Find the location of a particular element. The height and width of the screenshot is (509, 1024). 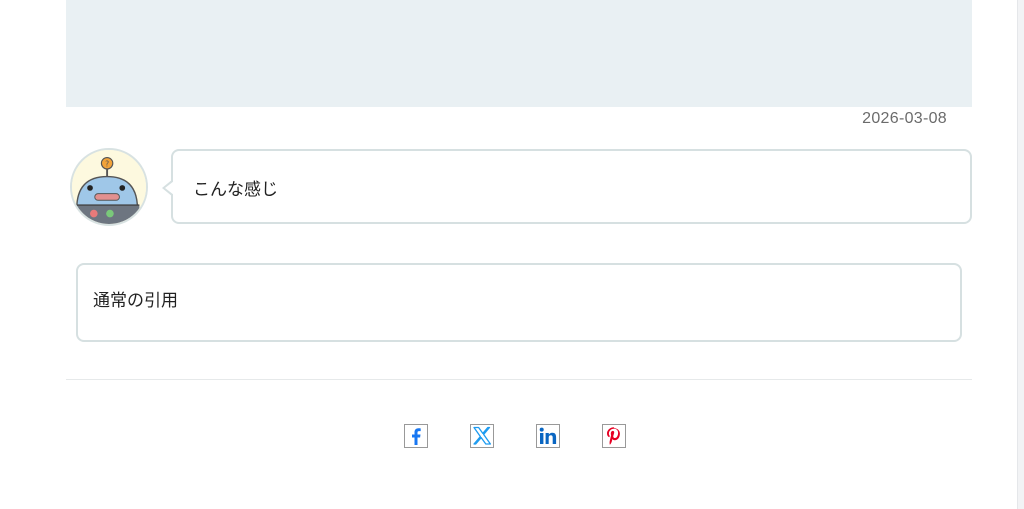

share-linkedin-button is located at coordinates (548, 436).